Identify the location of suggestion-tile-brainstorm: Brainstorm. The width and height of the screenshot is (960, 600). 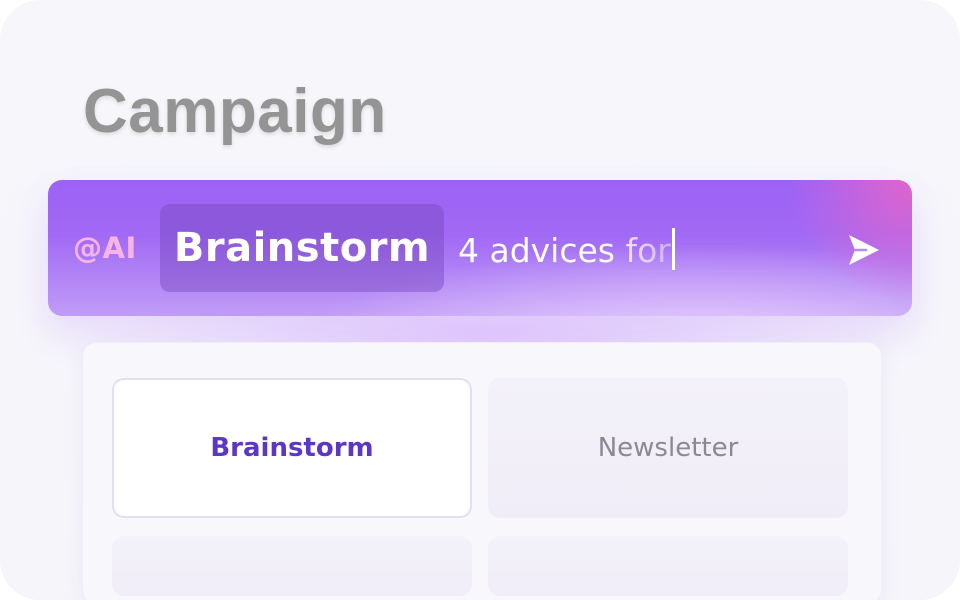
(292, 448).